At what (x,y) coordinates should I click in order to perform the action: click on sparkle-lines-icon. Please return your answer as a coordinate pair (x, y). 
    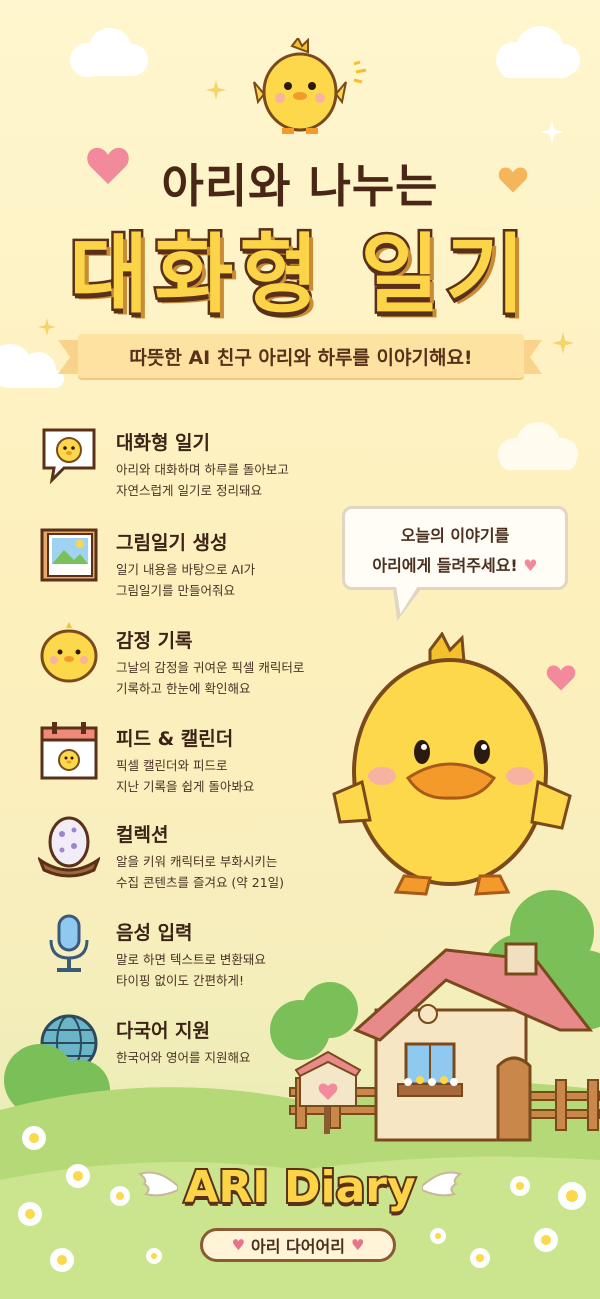
    Looking at the image, I should click on (360, 72).